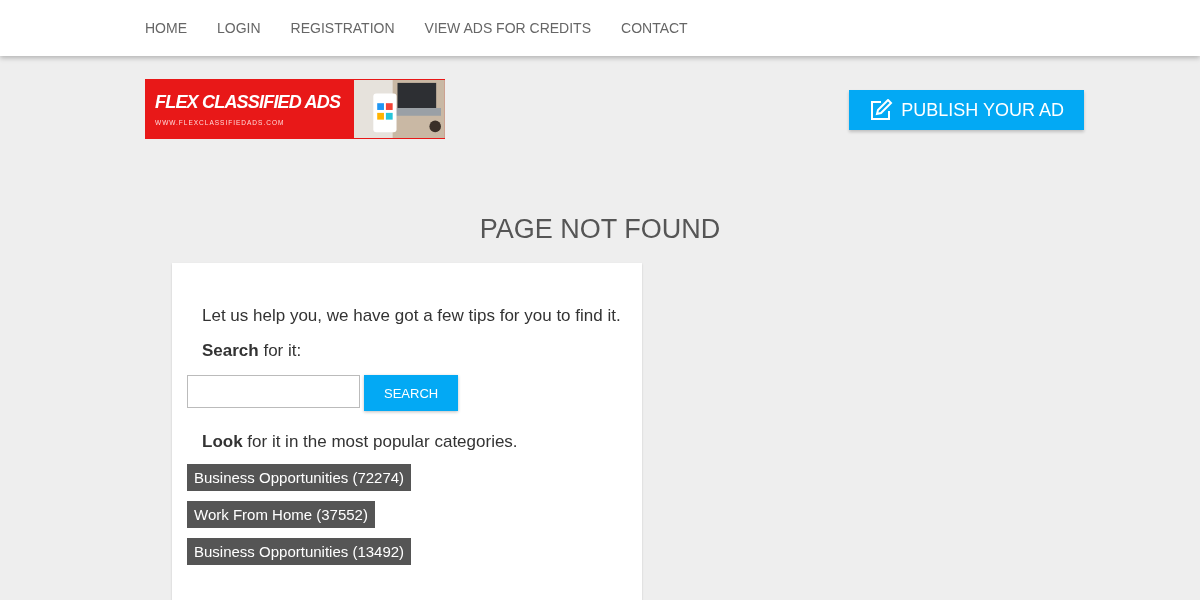 The height and width of the screenshot is (600, 1200). Describe the element at coordinates (273, 391) in the screenshot. I see `search-field` at that location.